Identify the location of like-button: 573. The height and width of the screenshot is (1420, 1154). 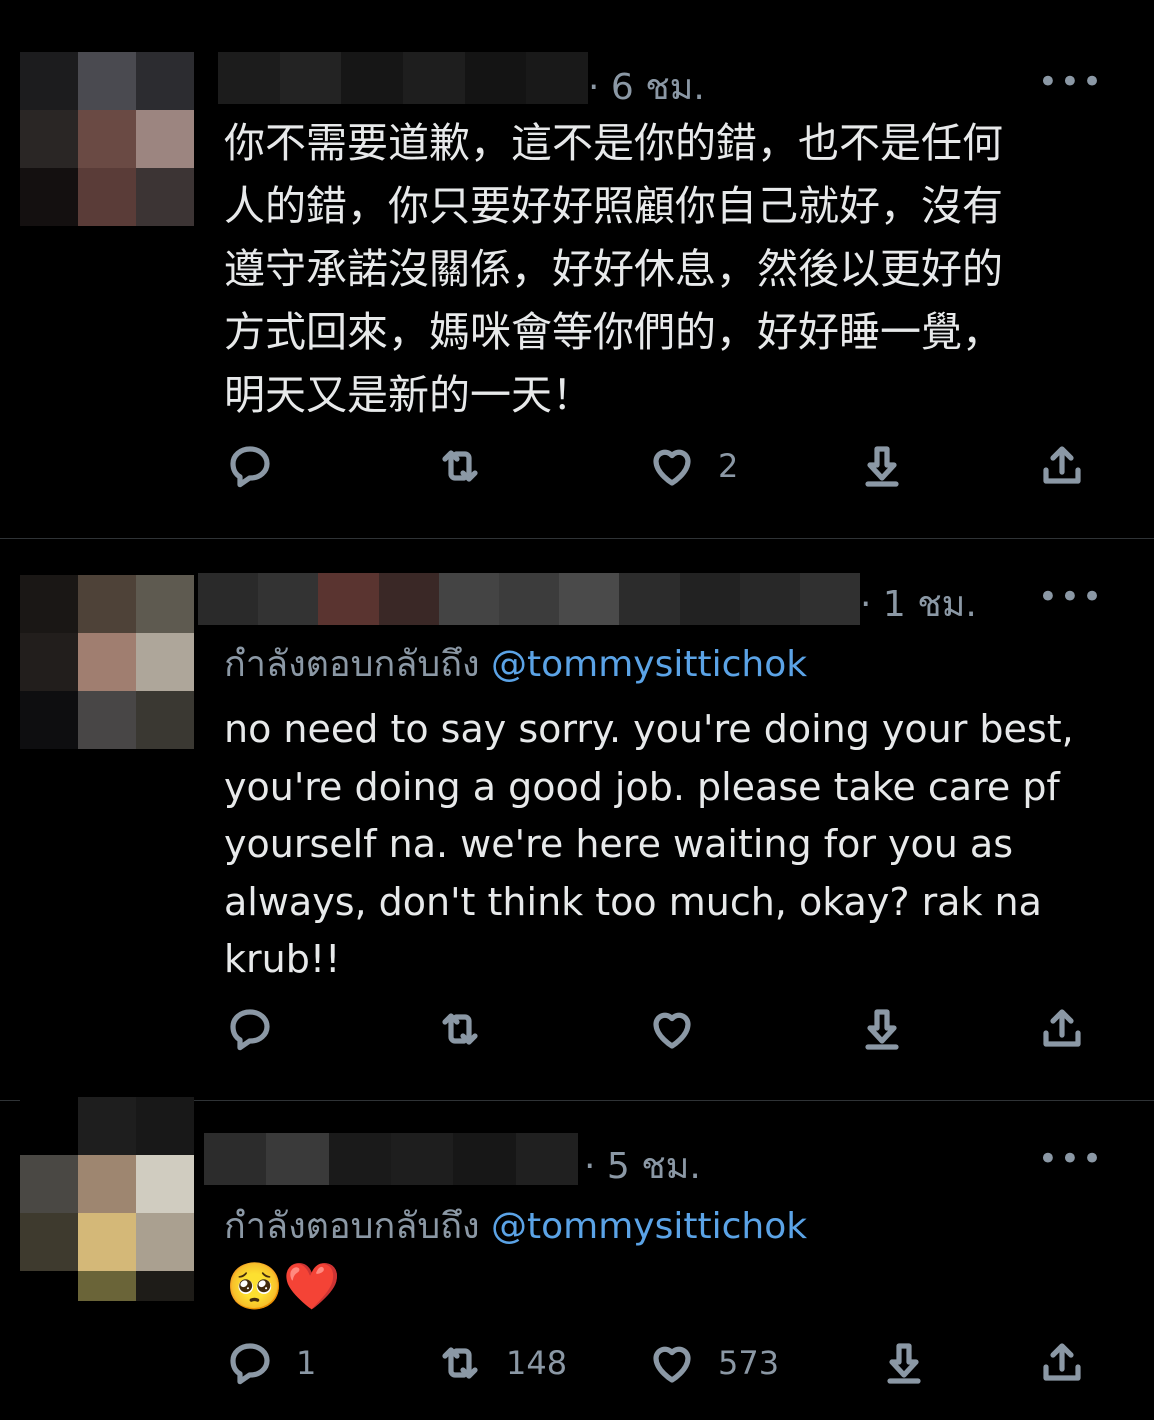
(713, 1363).